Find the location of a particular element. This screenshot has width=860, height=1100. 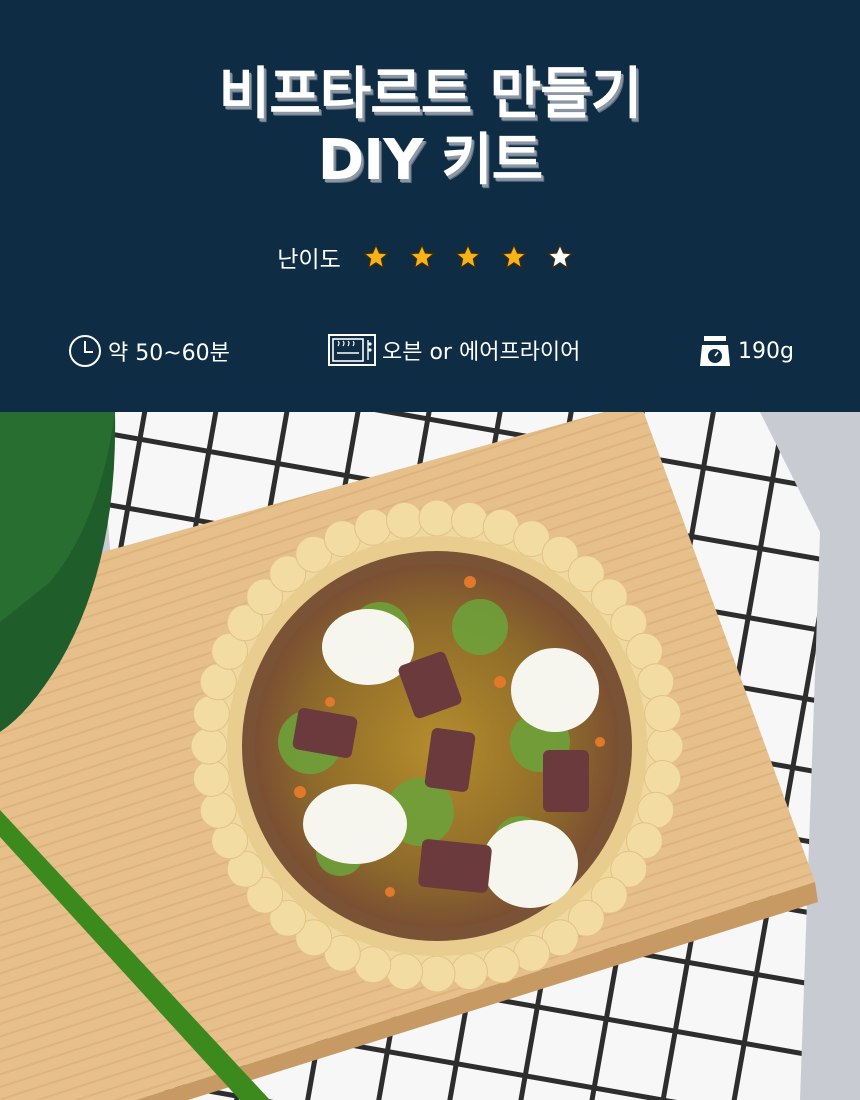

difficulty-rating: 난이도 is located at coordinates (430, 257).